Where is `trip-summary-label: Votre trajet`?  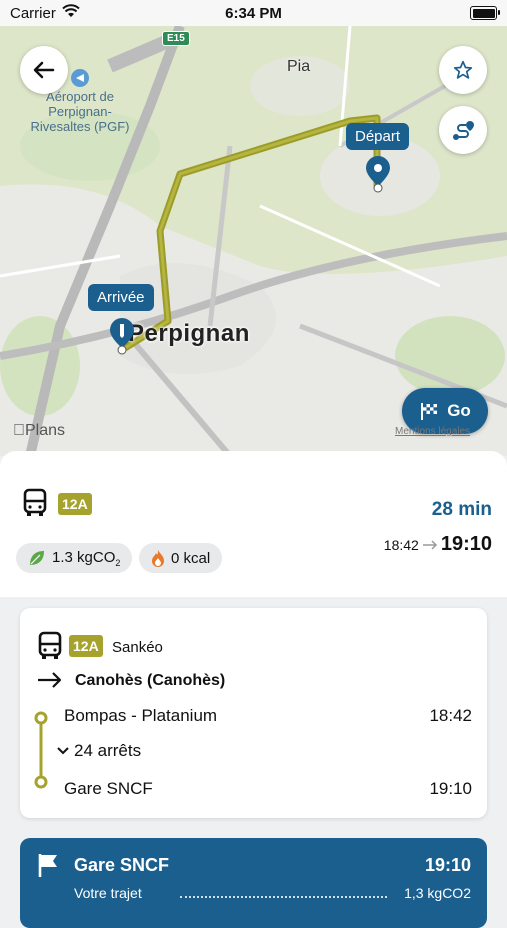 trip-summary-label: Votre trajet is located at coordinates (108, 893).